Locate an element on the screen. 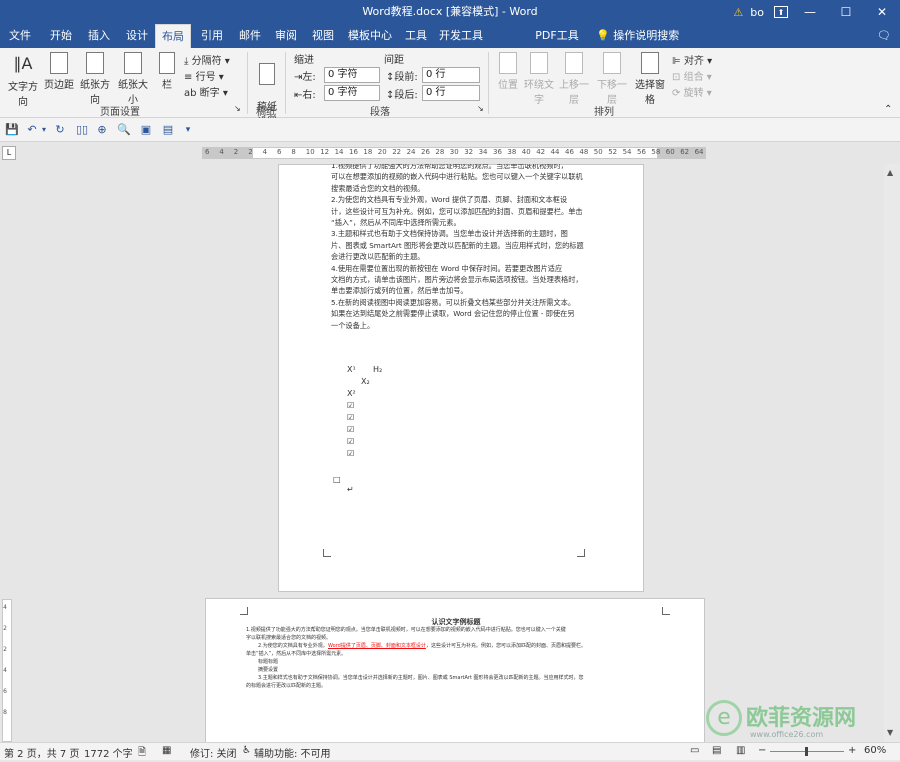 This screenshot has width=900, height=762. scroll-up-icon: ▲ is located at coordinates (890, 172).